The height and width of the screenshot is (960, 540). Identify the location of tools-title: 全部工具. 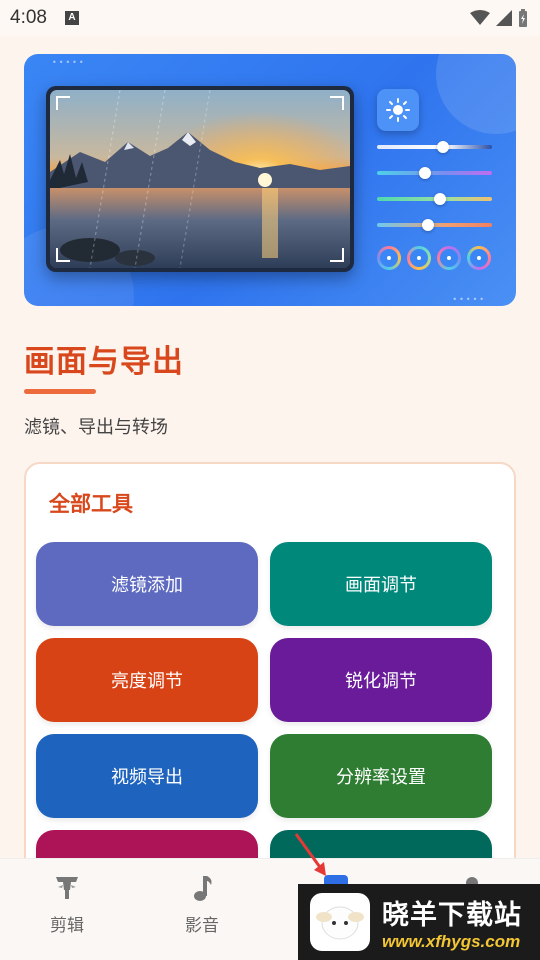
(91, 504).